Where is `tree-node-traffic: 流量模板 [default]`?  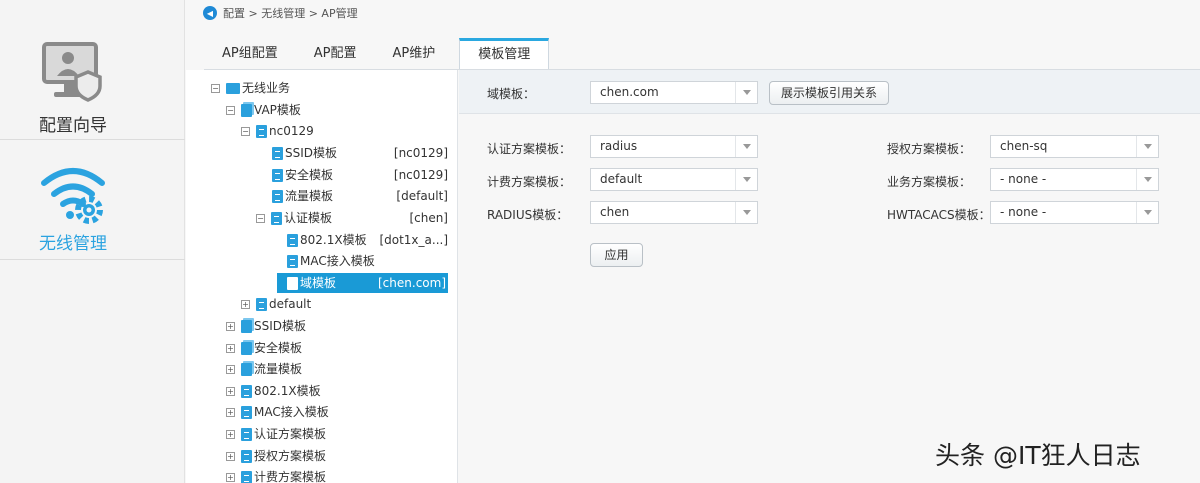
tree-node-traffic: 流量模板 [default] is located at coordinates (360, 196).